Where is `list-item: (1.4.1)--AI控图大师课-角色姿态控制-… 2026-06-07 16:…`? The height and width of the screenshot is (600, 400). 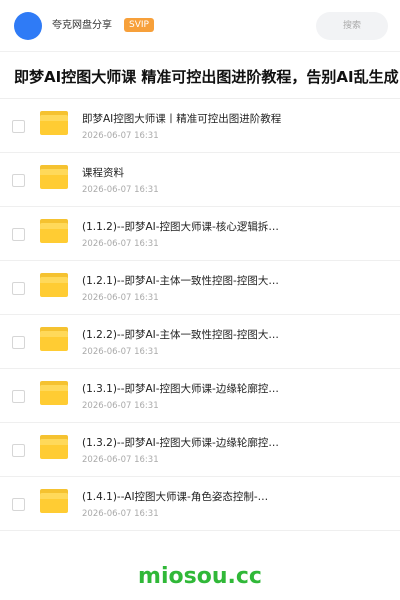 list-item: (1.4.1)--AI控图大师课-角色姿态控制-… 2026-06-07 16:… is located at coordinates (200, 504).